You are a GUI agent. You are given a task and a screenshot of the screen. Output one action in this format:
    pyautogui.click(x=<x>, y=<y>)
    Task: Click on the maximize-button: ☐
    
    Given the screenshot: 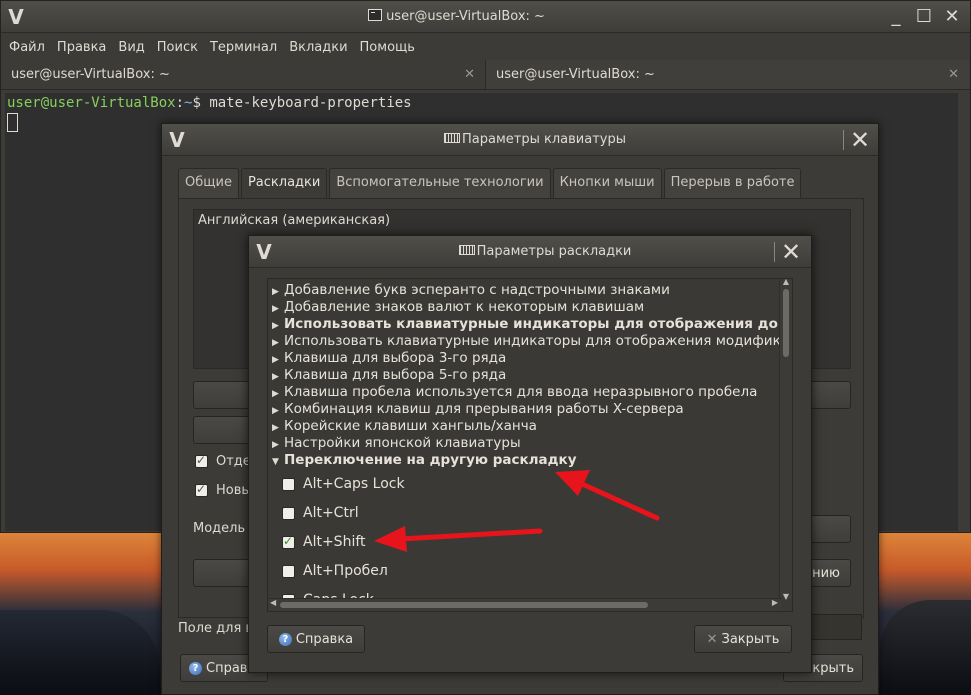 What is the action you would take?
    pyautogui.click(x=924, y=16)
    